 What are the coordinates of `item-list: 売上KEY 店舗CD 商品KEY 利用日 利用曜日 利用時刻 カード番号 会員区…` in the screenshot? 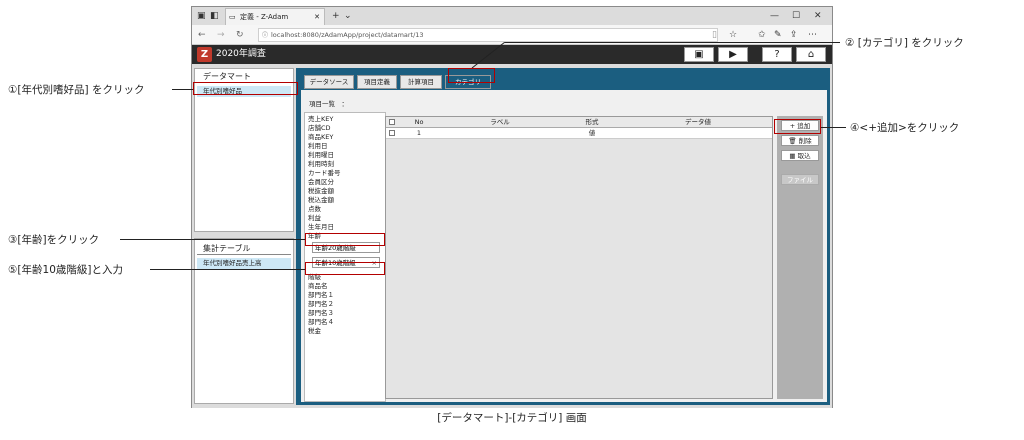 It's located at (345, 257).